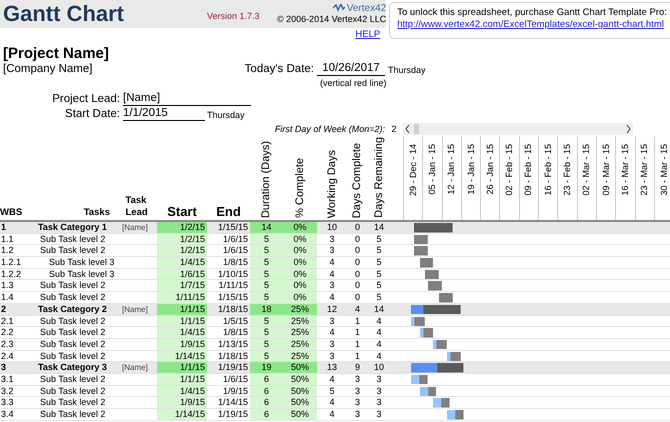  I want to click on table-cell-text: 2.3, so click(7, 344).